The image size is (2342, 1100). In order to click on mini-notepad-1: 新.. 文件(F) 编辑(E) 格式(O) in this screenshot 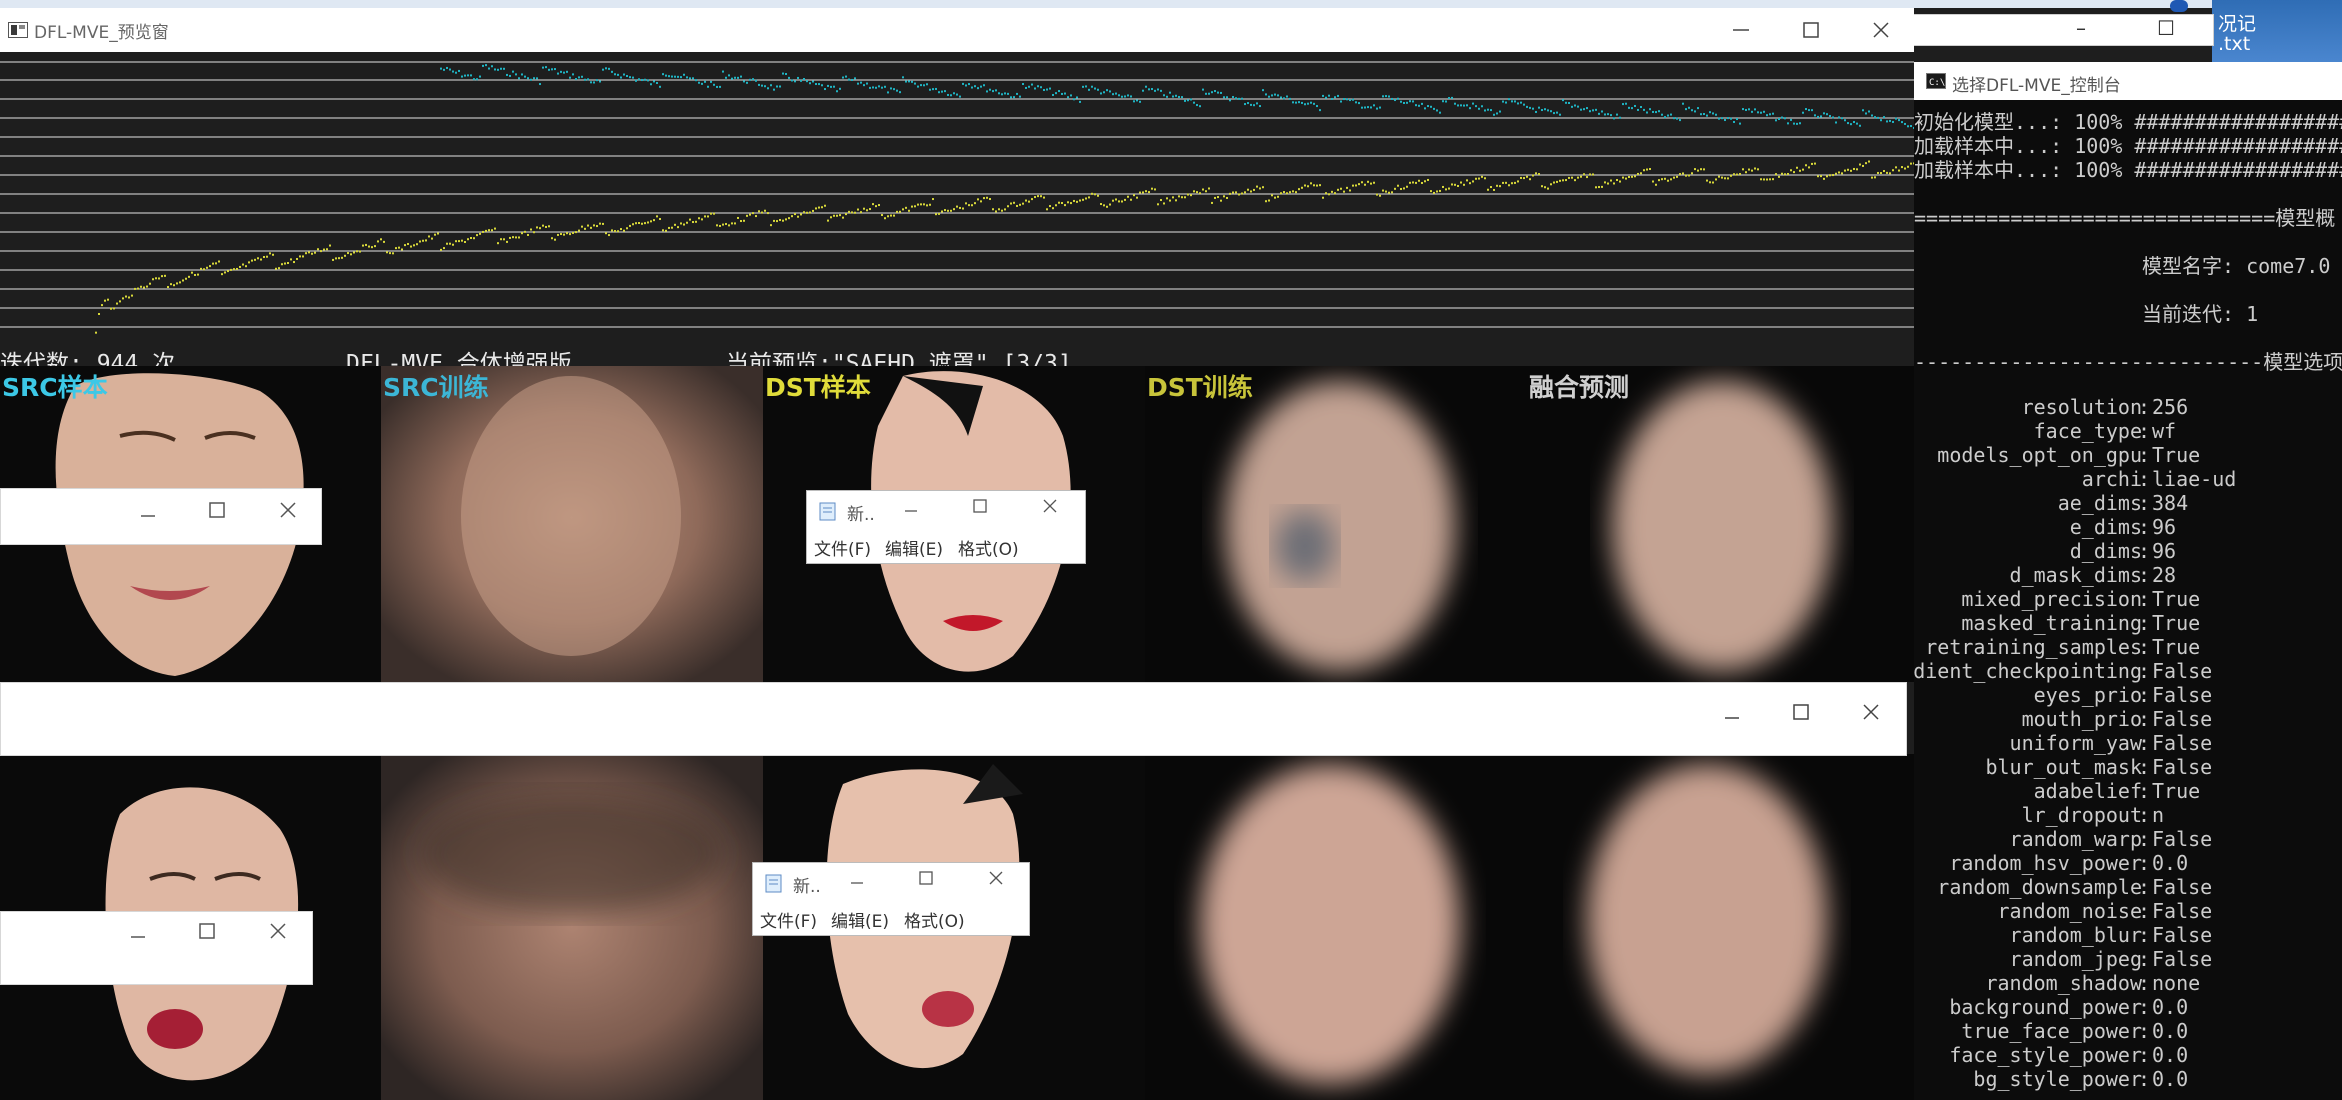, I will do `click(946, 527)`.